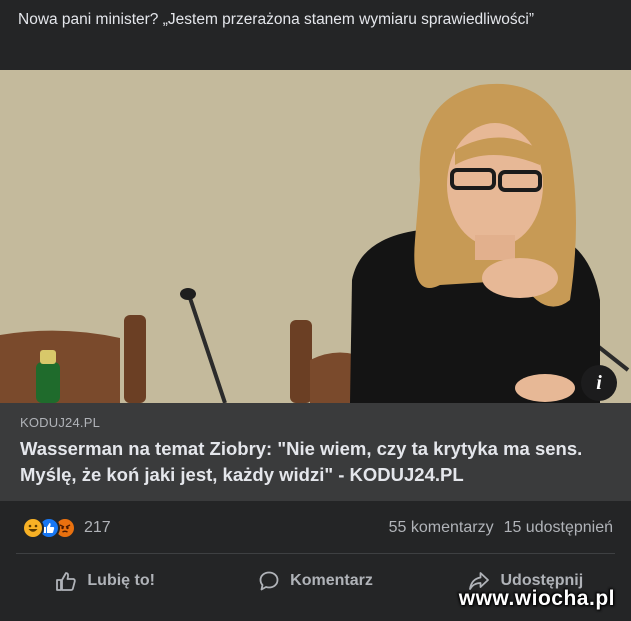 The image size is (631, 621). What do you see at coordinates (558, 528) in the screenshot?
I see `shares-count-link: 15 udostępnień` at bounding box center [558, 528].